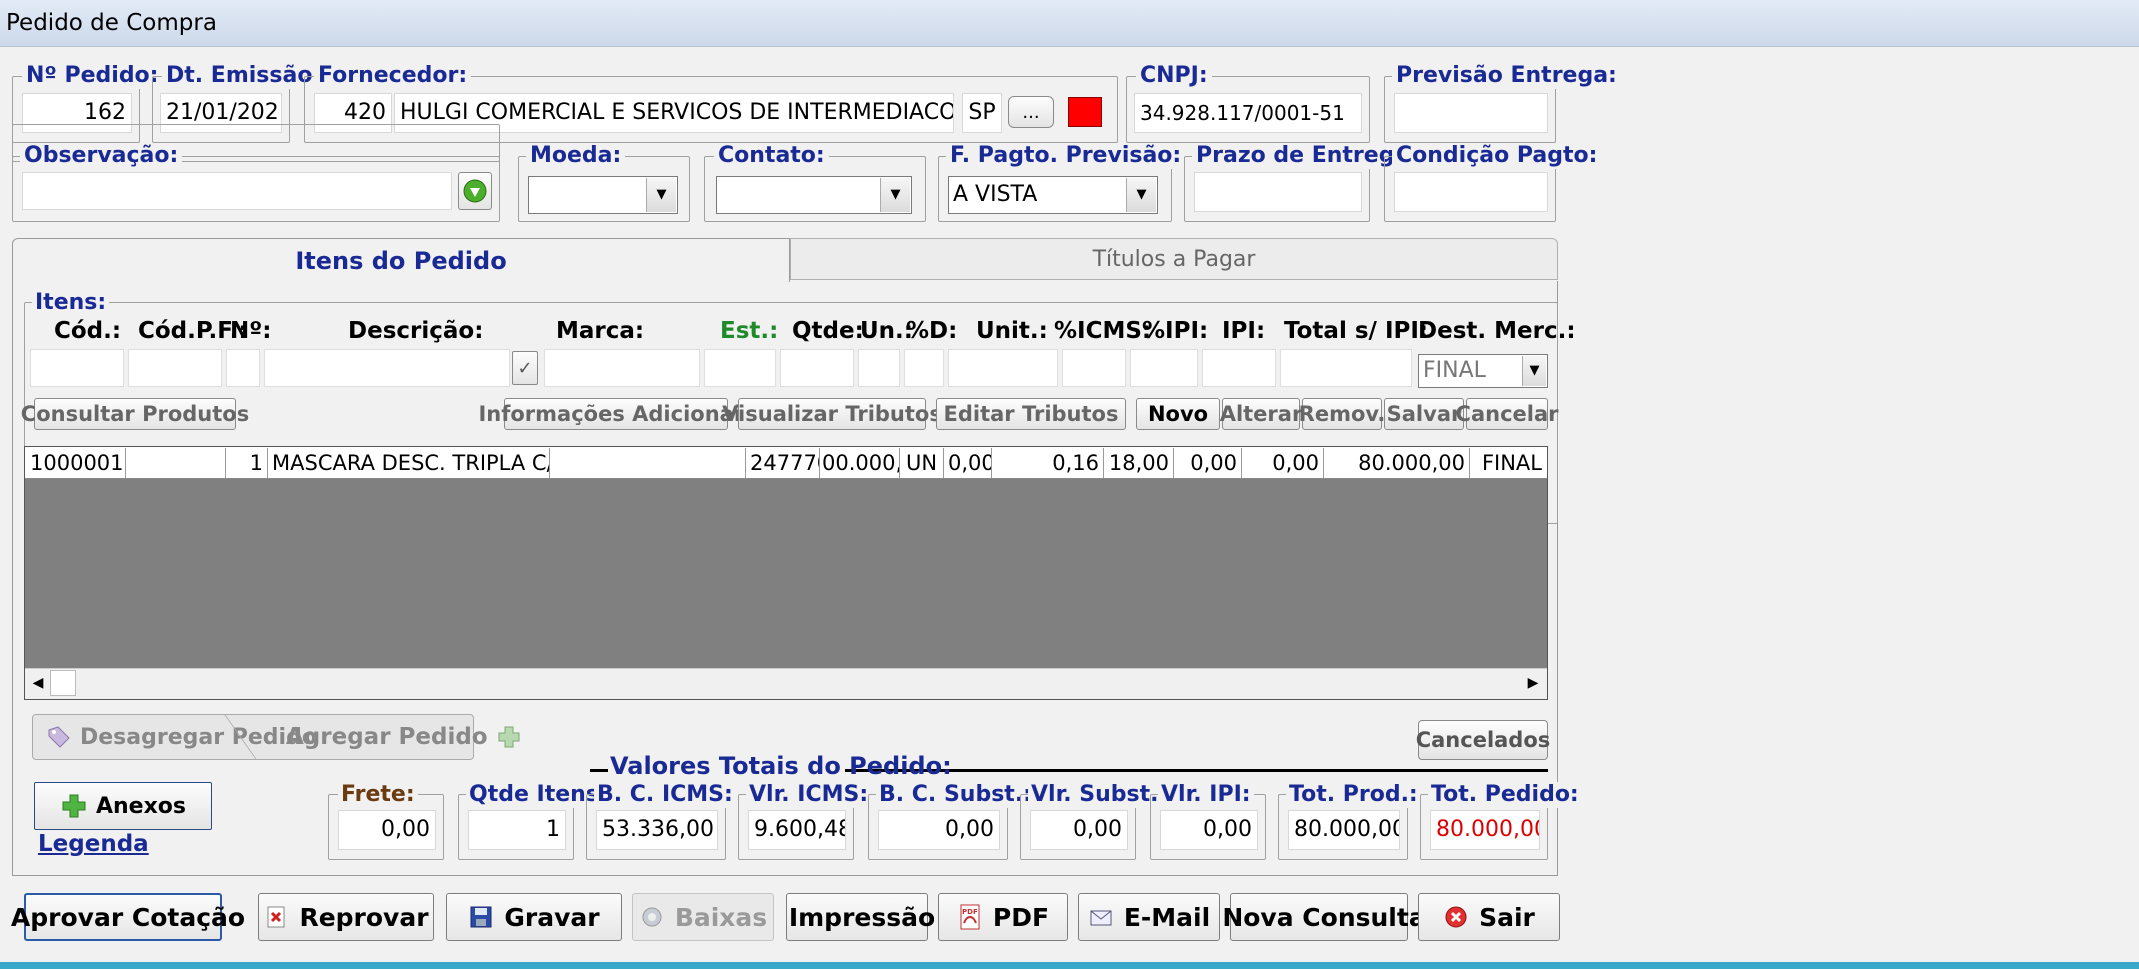  Describe the element at coordinates (828, 331) in the screenshot. I see `col-qtde: Qtde:` at that location.